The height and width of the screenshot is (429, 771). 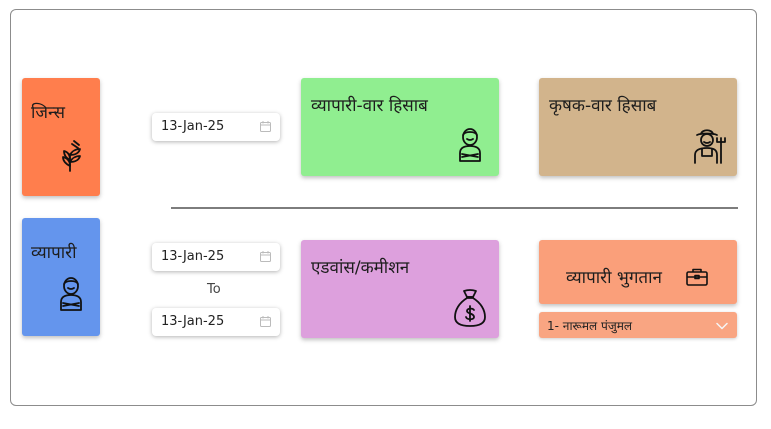 I want to click on section-divider, so click(x=454, y=208).